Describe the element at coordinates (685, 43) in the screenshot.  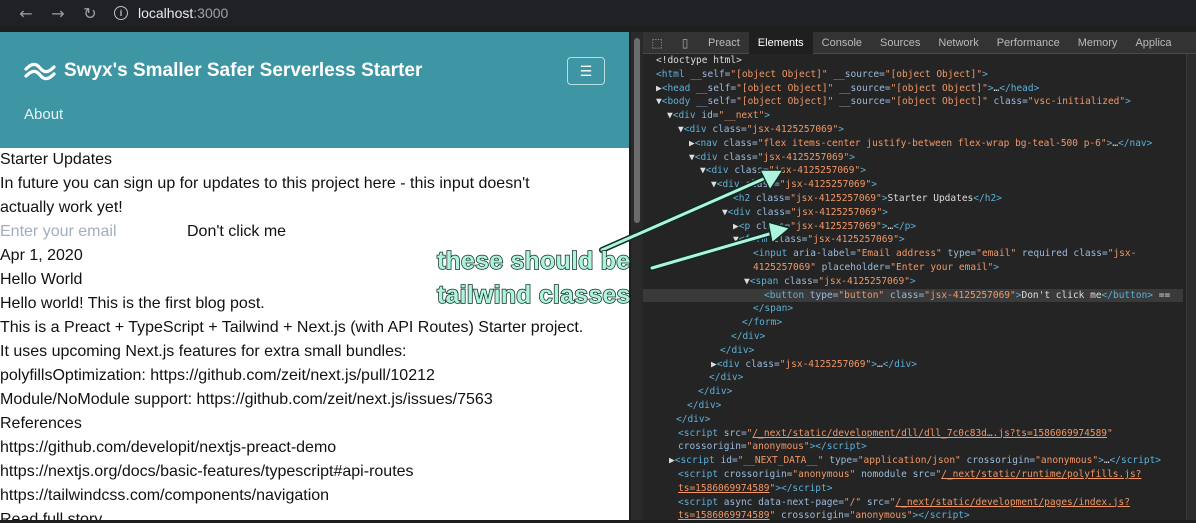
I see `device-toggle-icon: ▯` at that location.